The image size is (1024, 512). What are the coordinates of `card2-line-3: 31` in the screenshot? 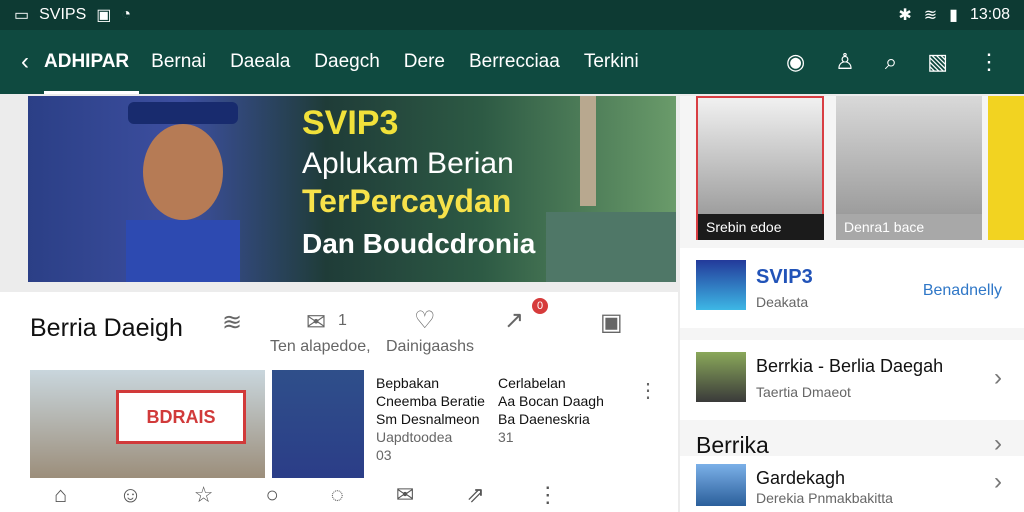 It's located at (506, 437).